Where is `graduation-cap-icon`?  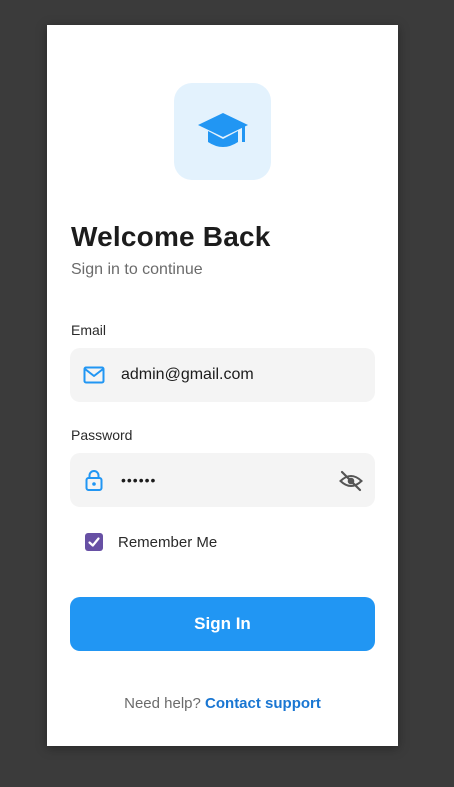
graduation-cap-icon is located at coordinates (222, 129).